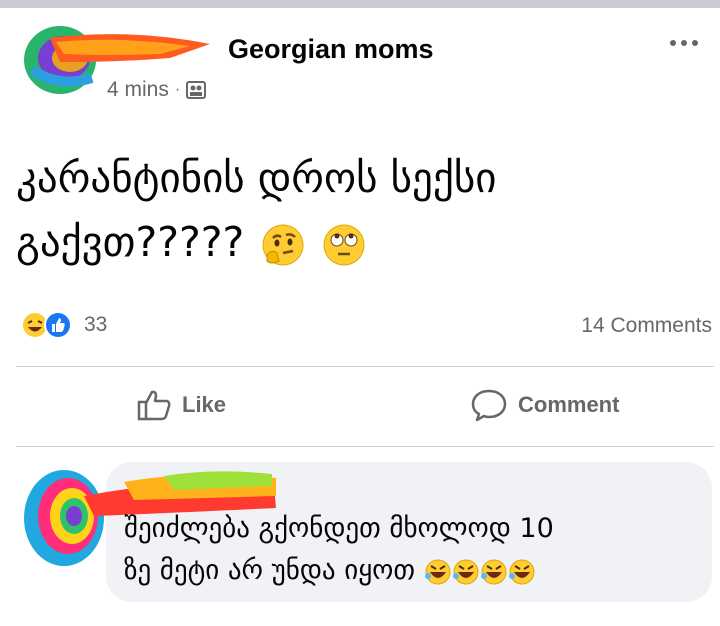 Image resolution: width=720 pixels, height=626 pixels. I want to click on group-icon, so click(196, 90).